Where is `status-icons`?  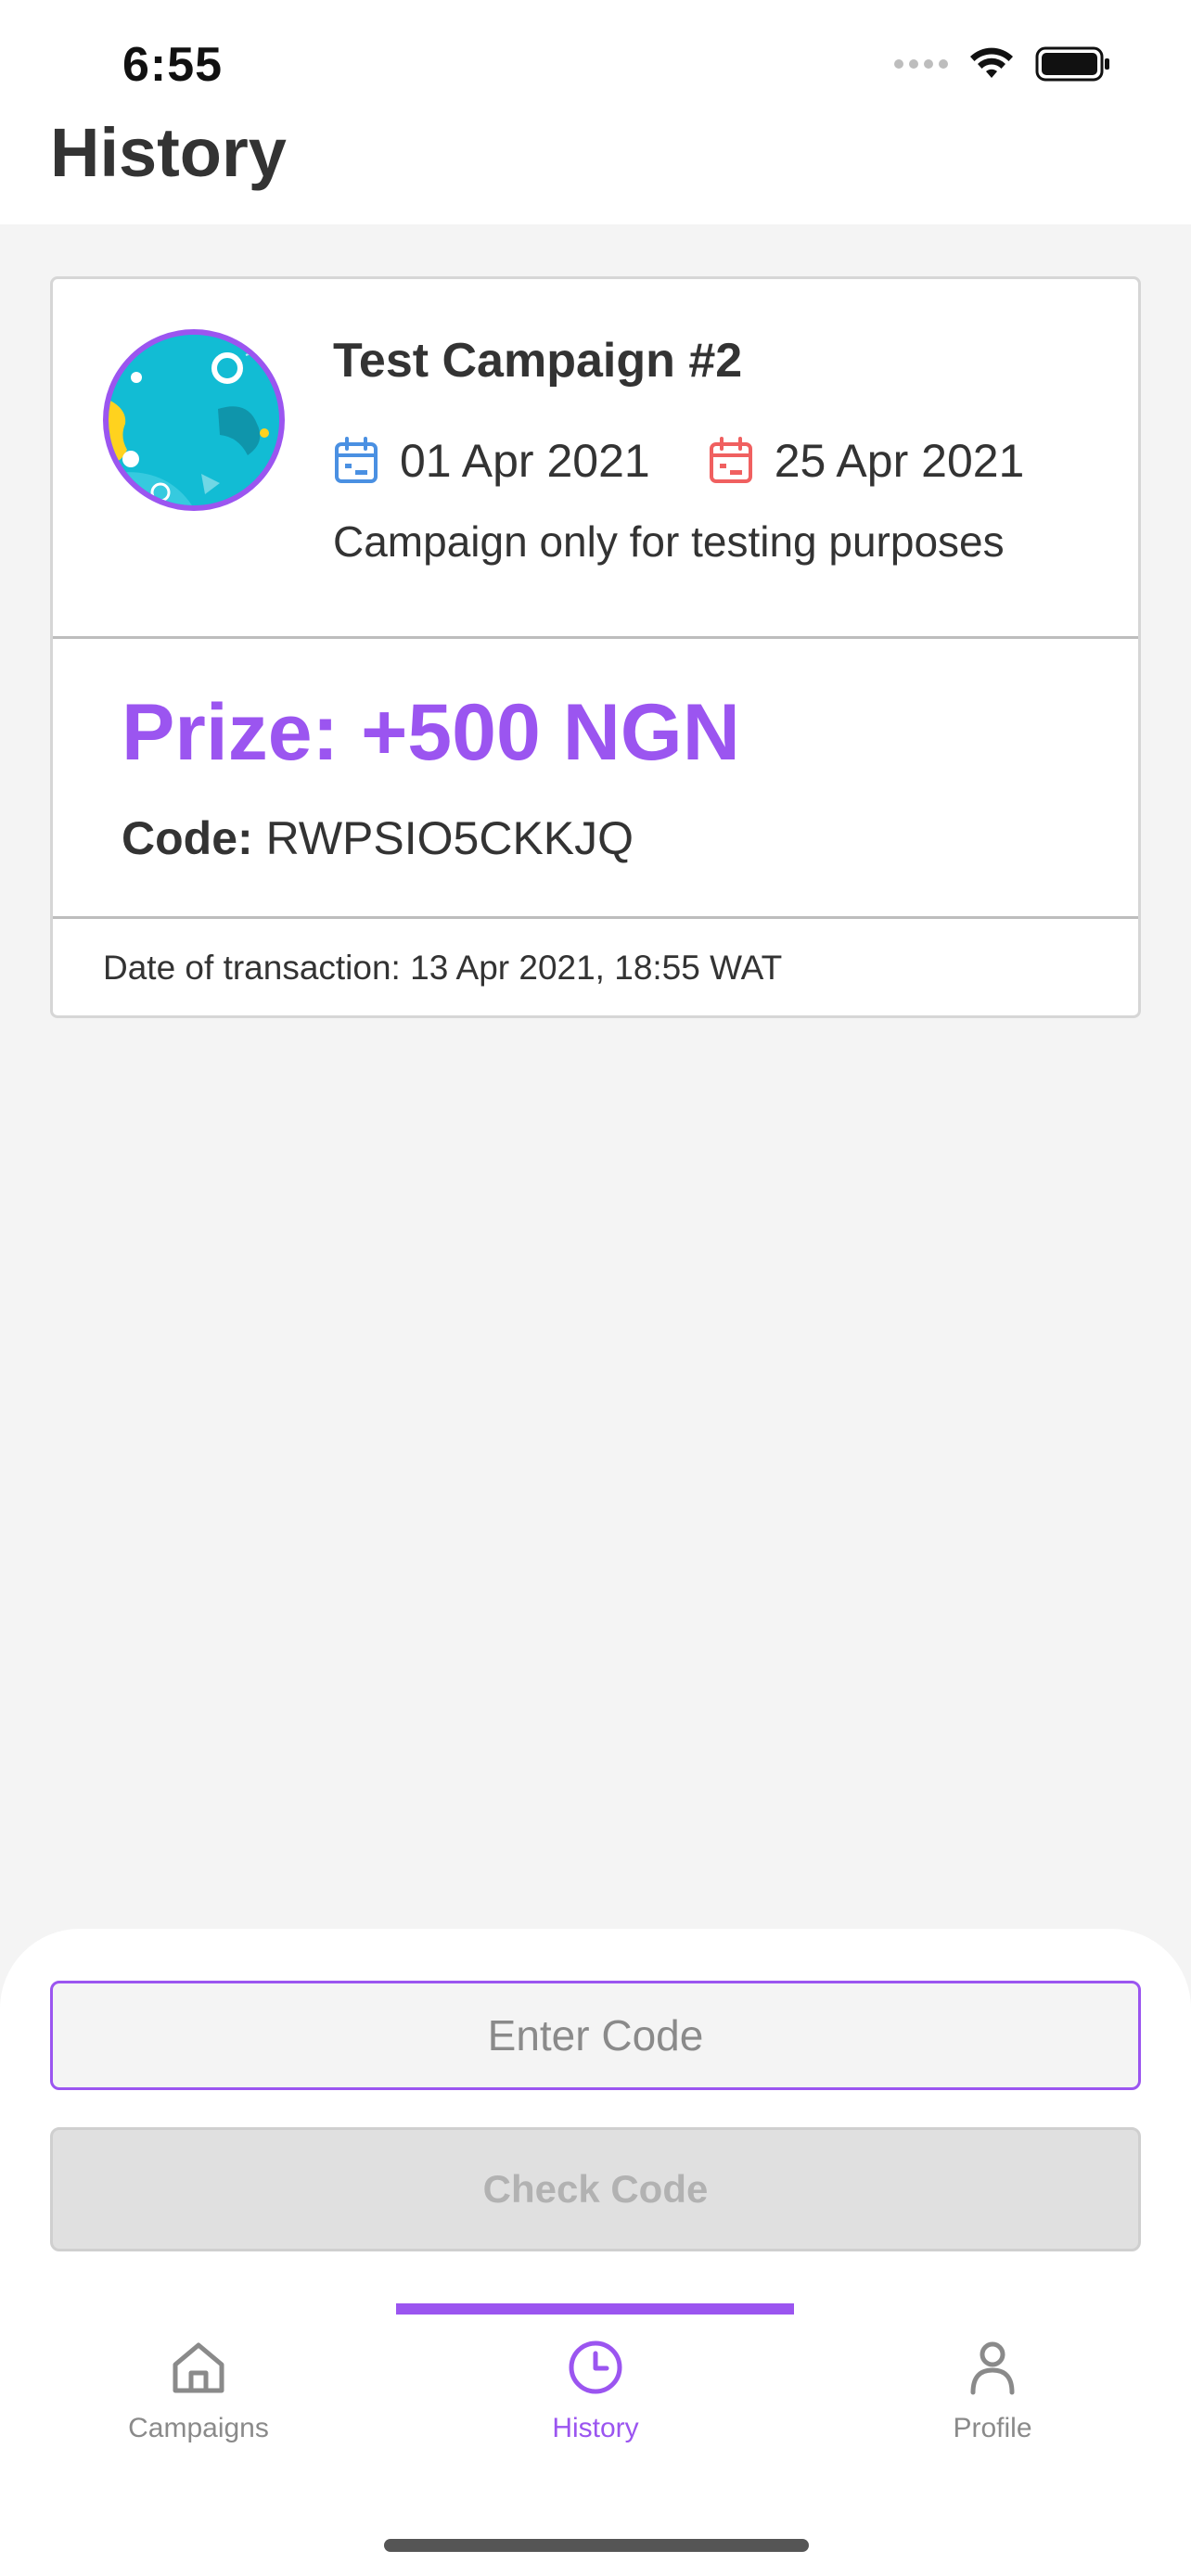 status-icons is located at coordinates (1003, 64).